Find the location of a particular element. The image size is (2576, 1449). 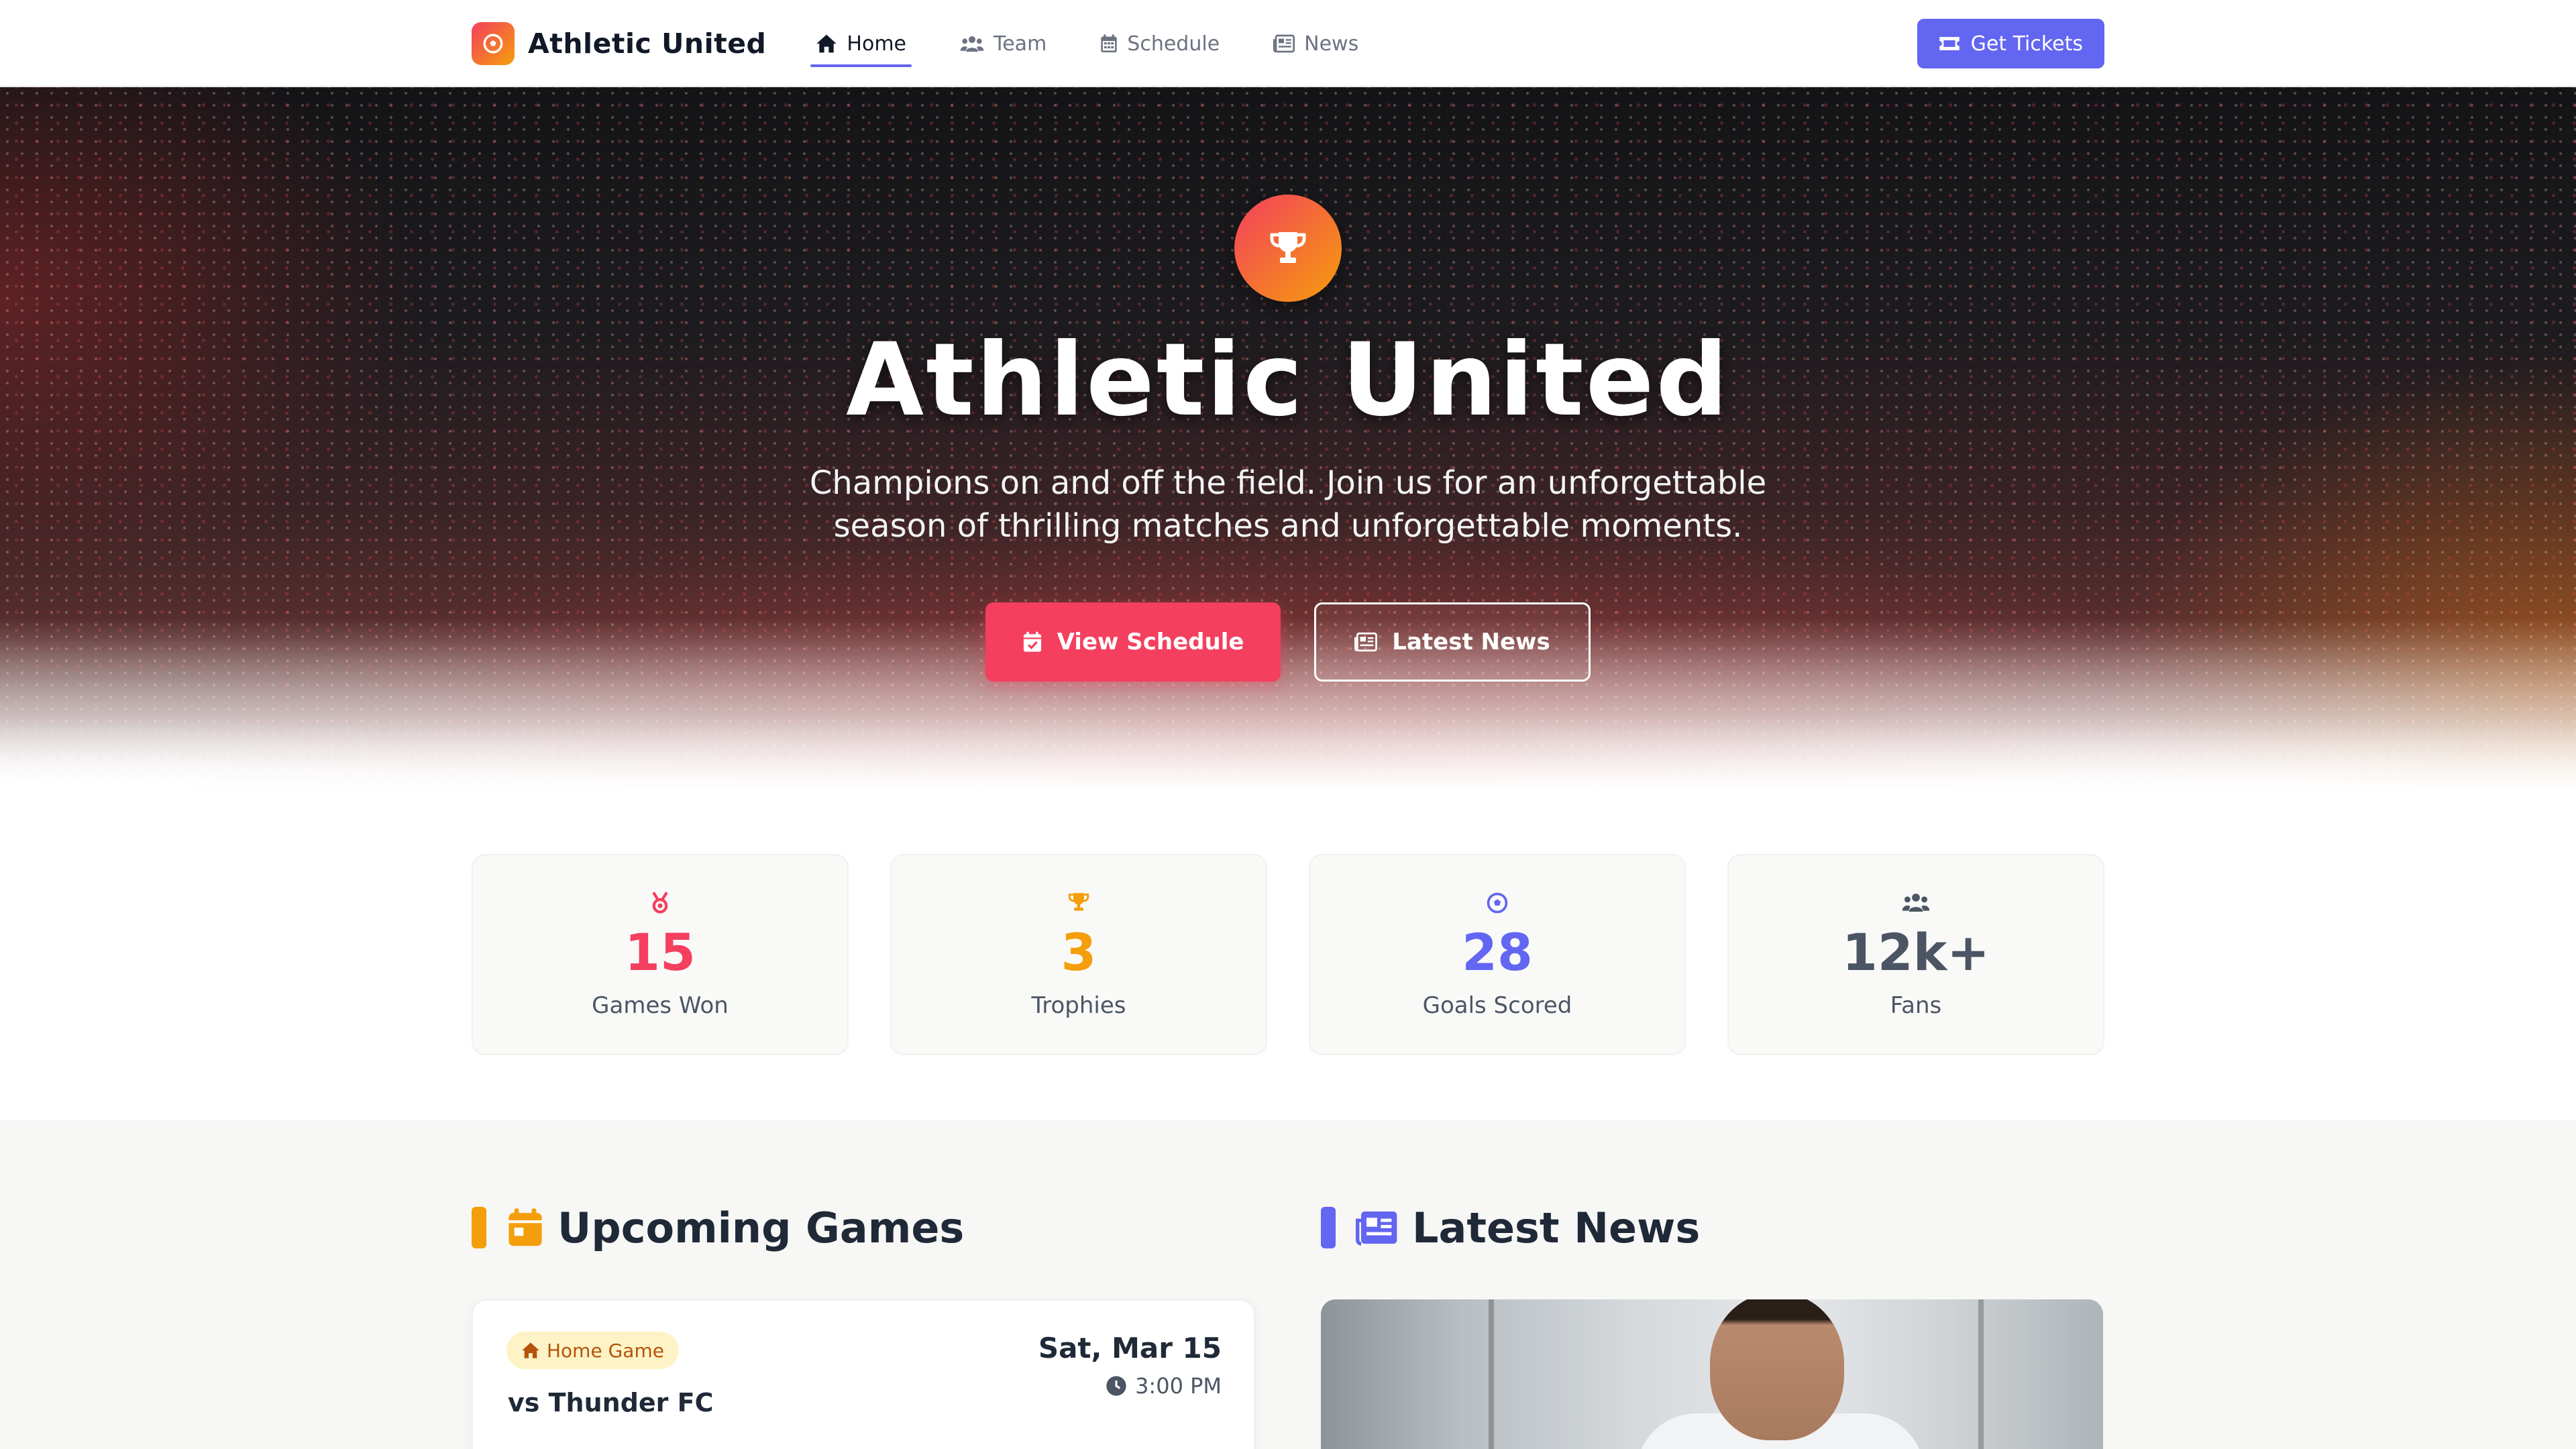

view-schedule-button: View Schedule is located at coordinates (1133, 642).